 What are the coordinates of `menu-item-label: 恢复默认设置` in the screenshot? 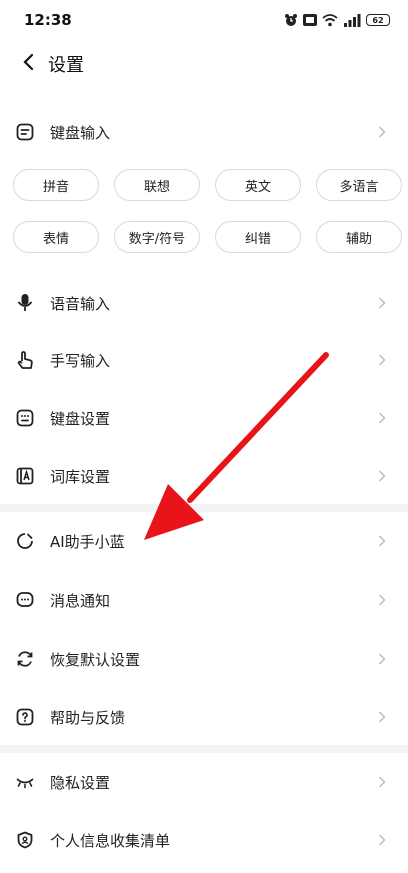 It's located at (95, 659).